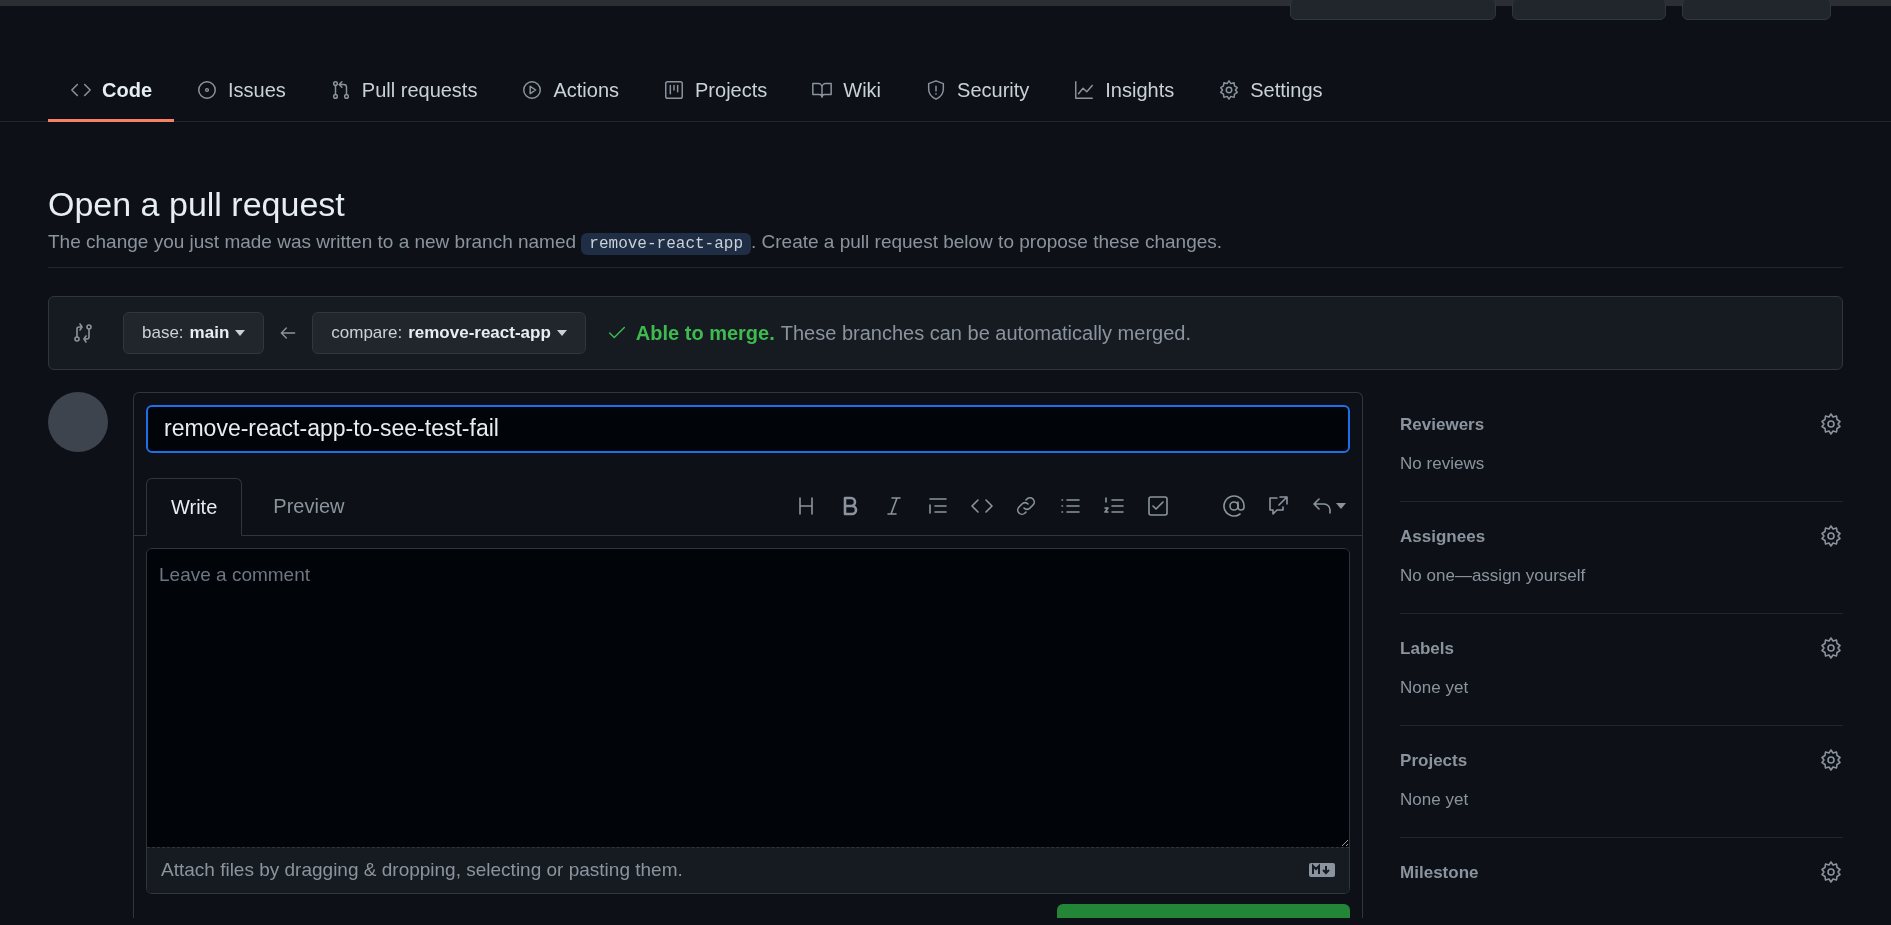 The width and height of the screenshot is (1891, 925). I want to click on at-sign-icon, so click(1234, 505).